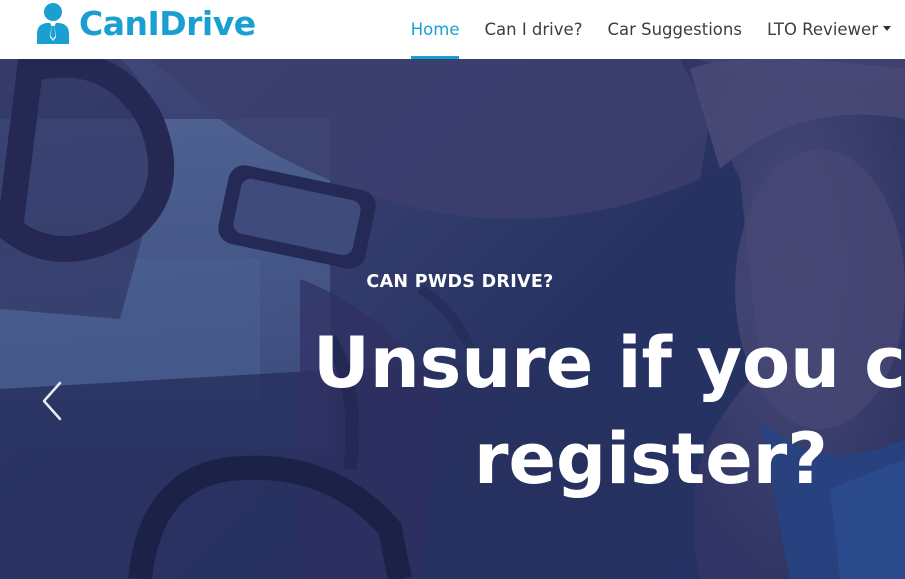  What do you see at coordinates (53, 23) in the screenshot?
I see `user-tie-icon` at bounding box center [53, 23].